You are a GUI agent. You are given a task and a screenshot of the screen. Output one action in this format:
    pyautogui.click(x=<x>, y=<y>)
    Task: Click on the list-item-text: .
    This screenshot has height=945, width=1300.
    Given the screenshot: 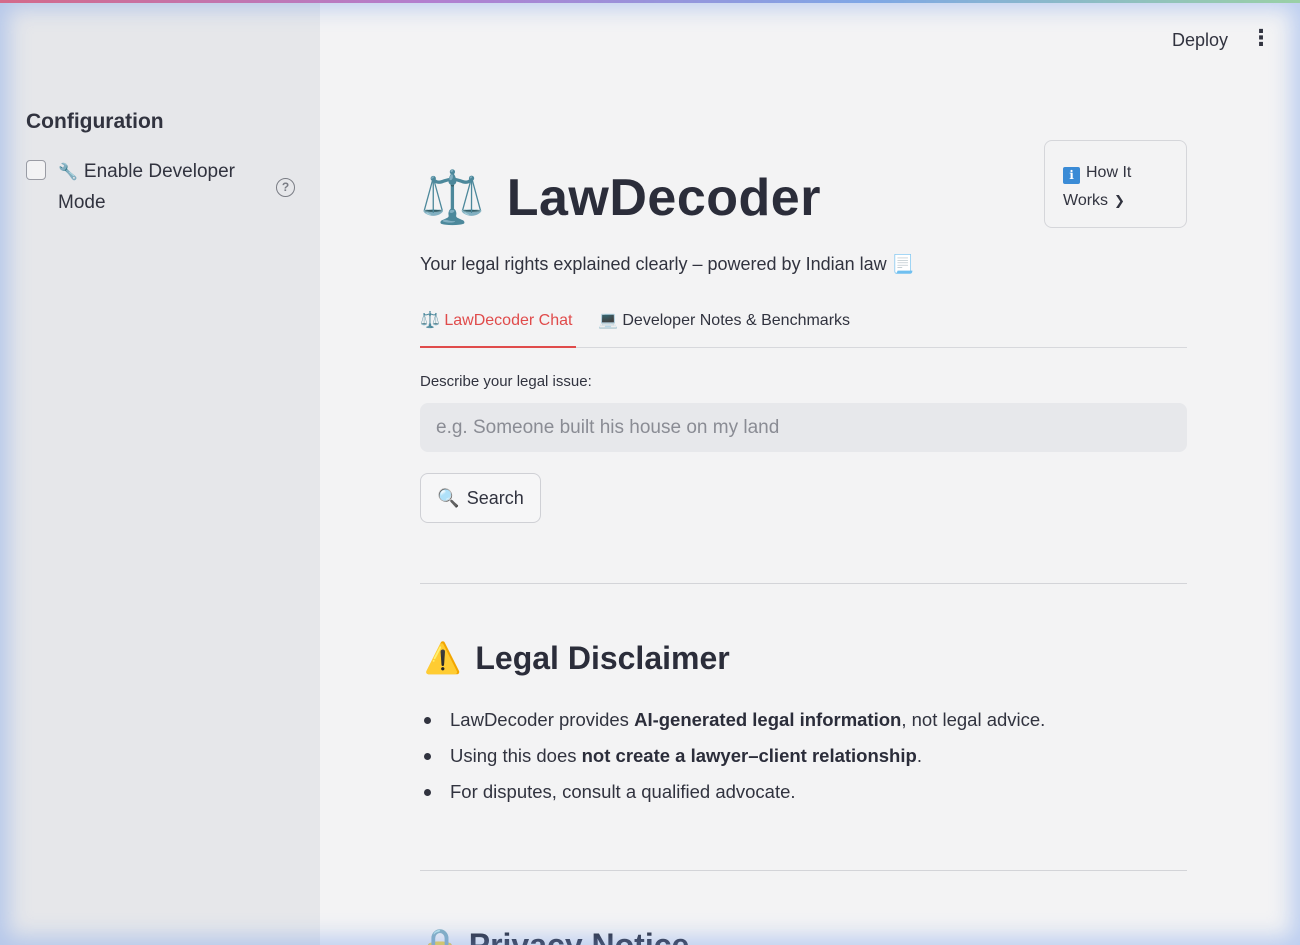 What is the action you would take?
    pyautogui.click(x=919, y=755)
    